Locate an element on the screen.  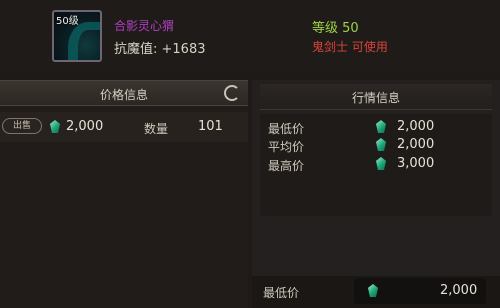
item-icon: 50级 is located at coordinates (77, 36).